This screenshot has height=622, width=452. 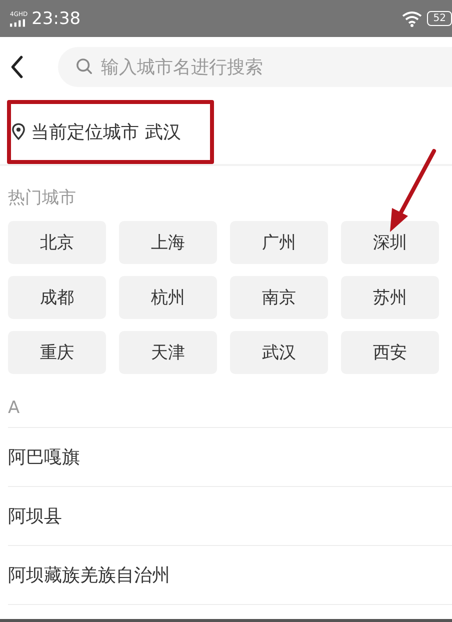 What do you see at coordinates (17, 22) in the screenshot?
I see `signal-icon` at bounding box center [17, 22].